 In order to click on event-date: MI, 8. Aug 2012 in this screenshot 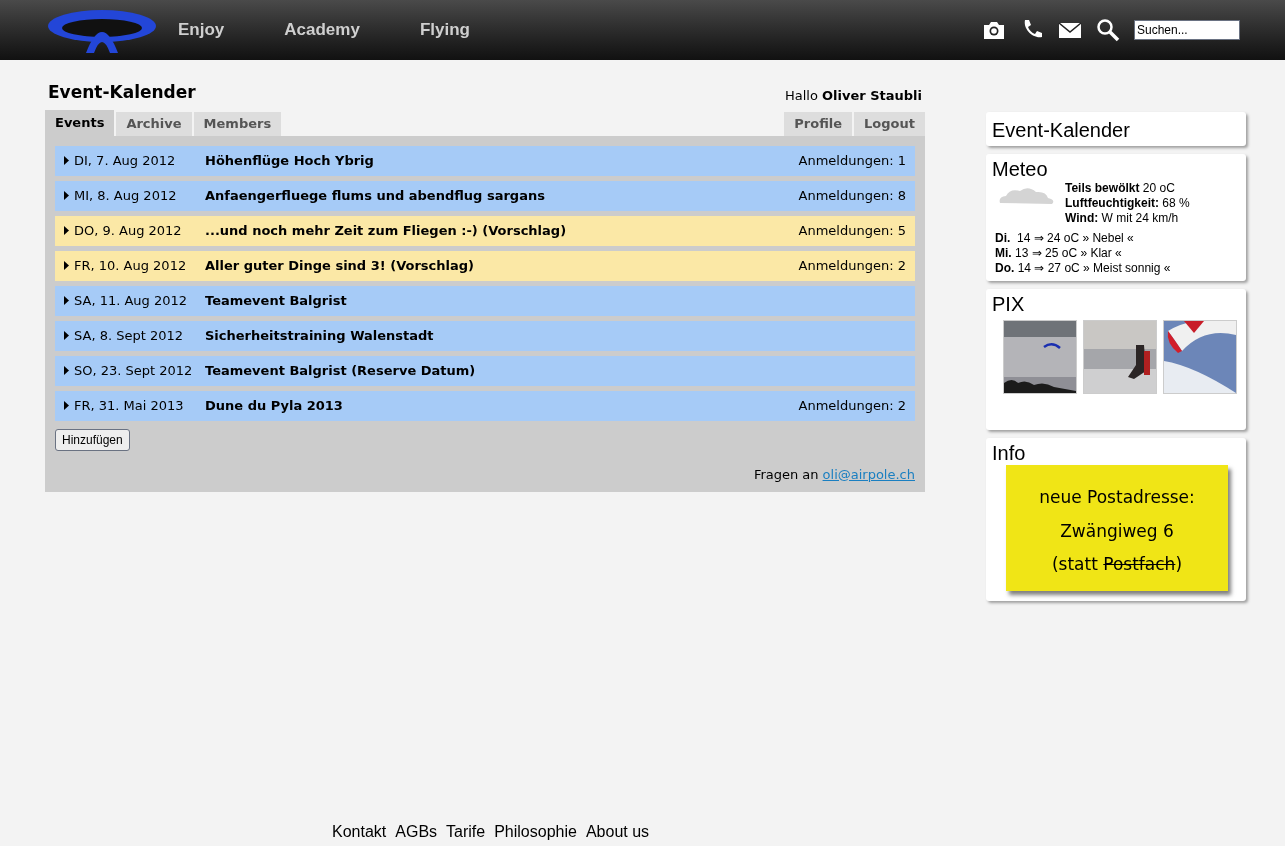, I will do `click(126, 195)`.